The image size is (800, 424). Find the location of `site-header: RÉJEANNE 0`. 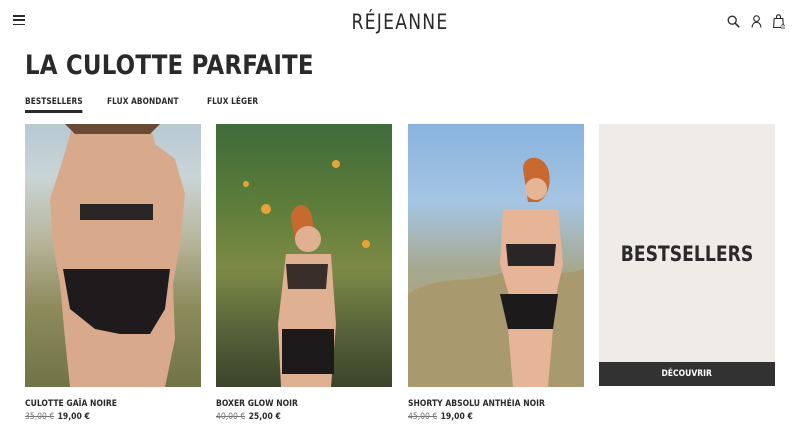

site-header: RÉJEANNE 0 is located at coordinates (400, 22).